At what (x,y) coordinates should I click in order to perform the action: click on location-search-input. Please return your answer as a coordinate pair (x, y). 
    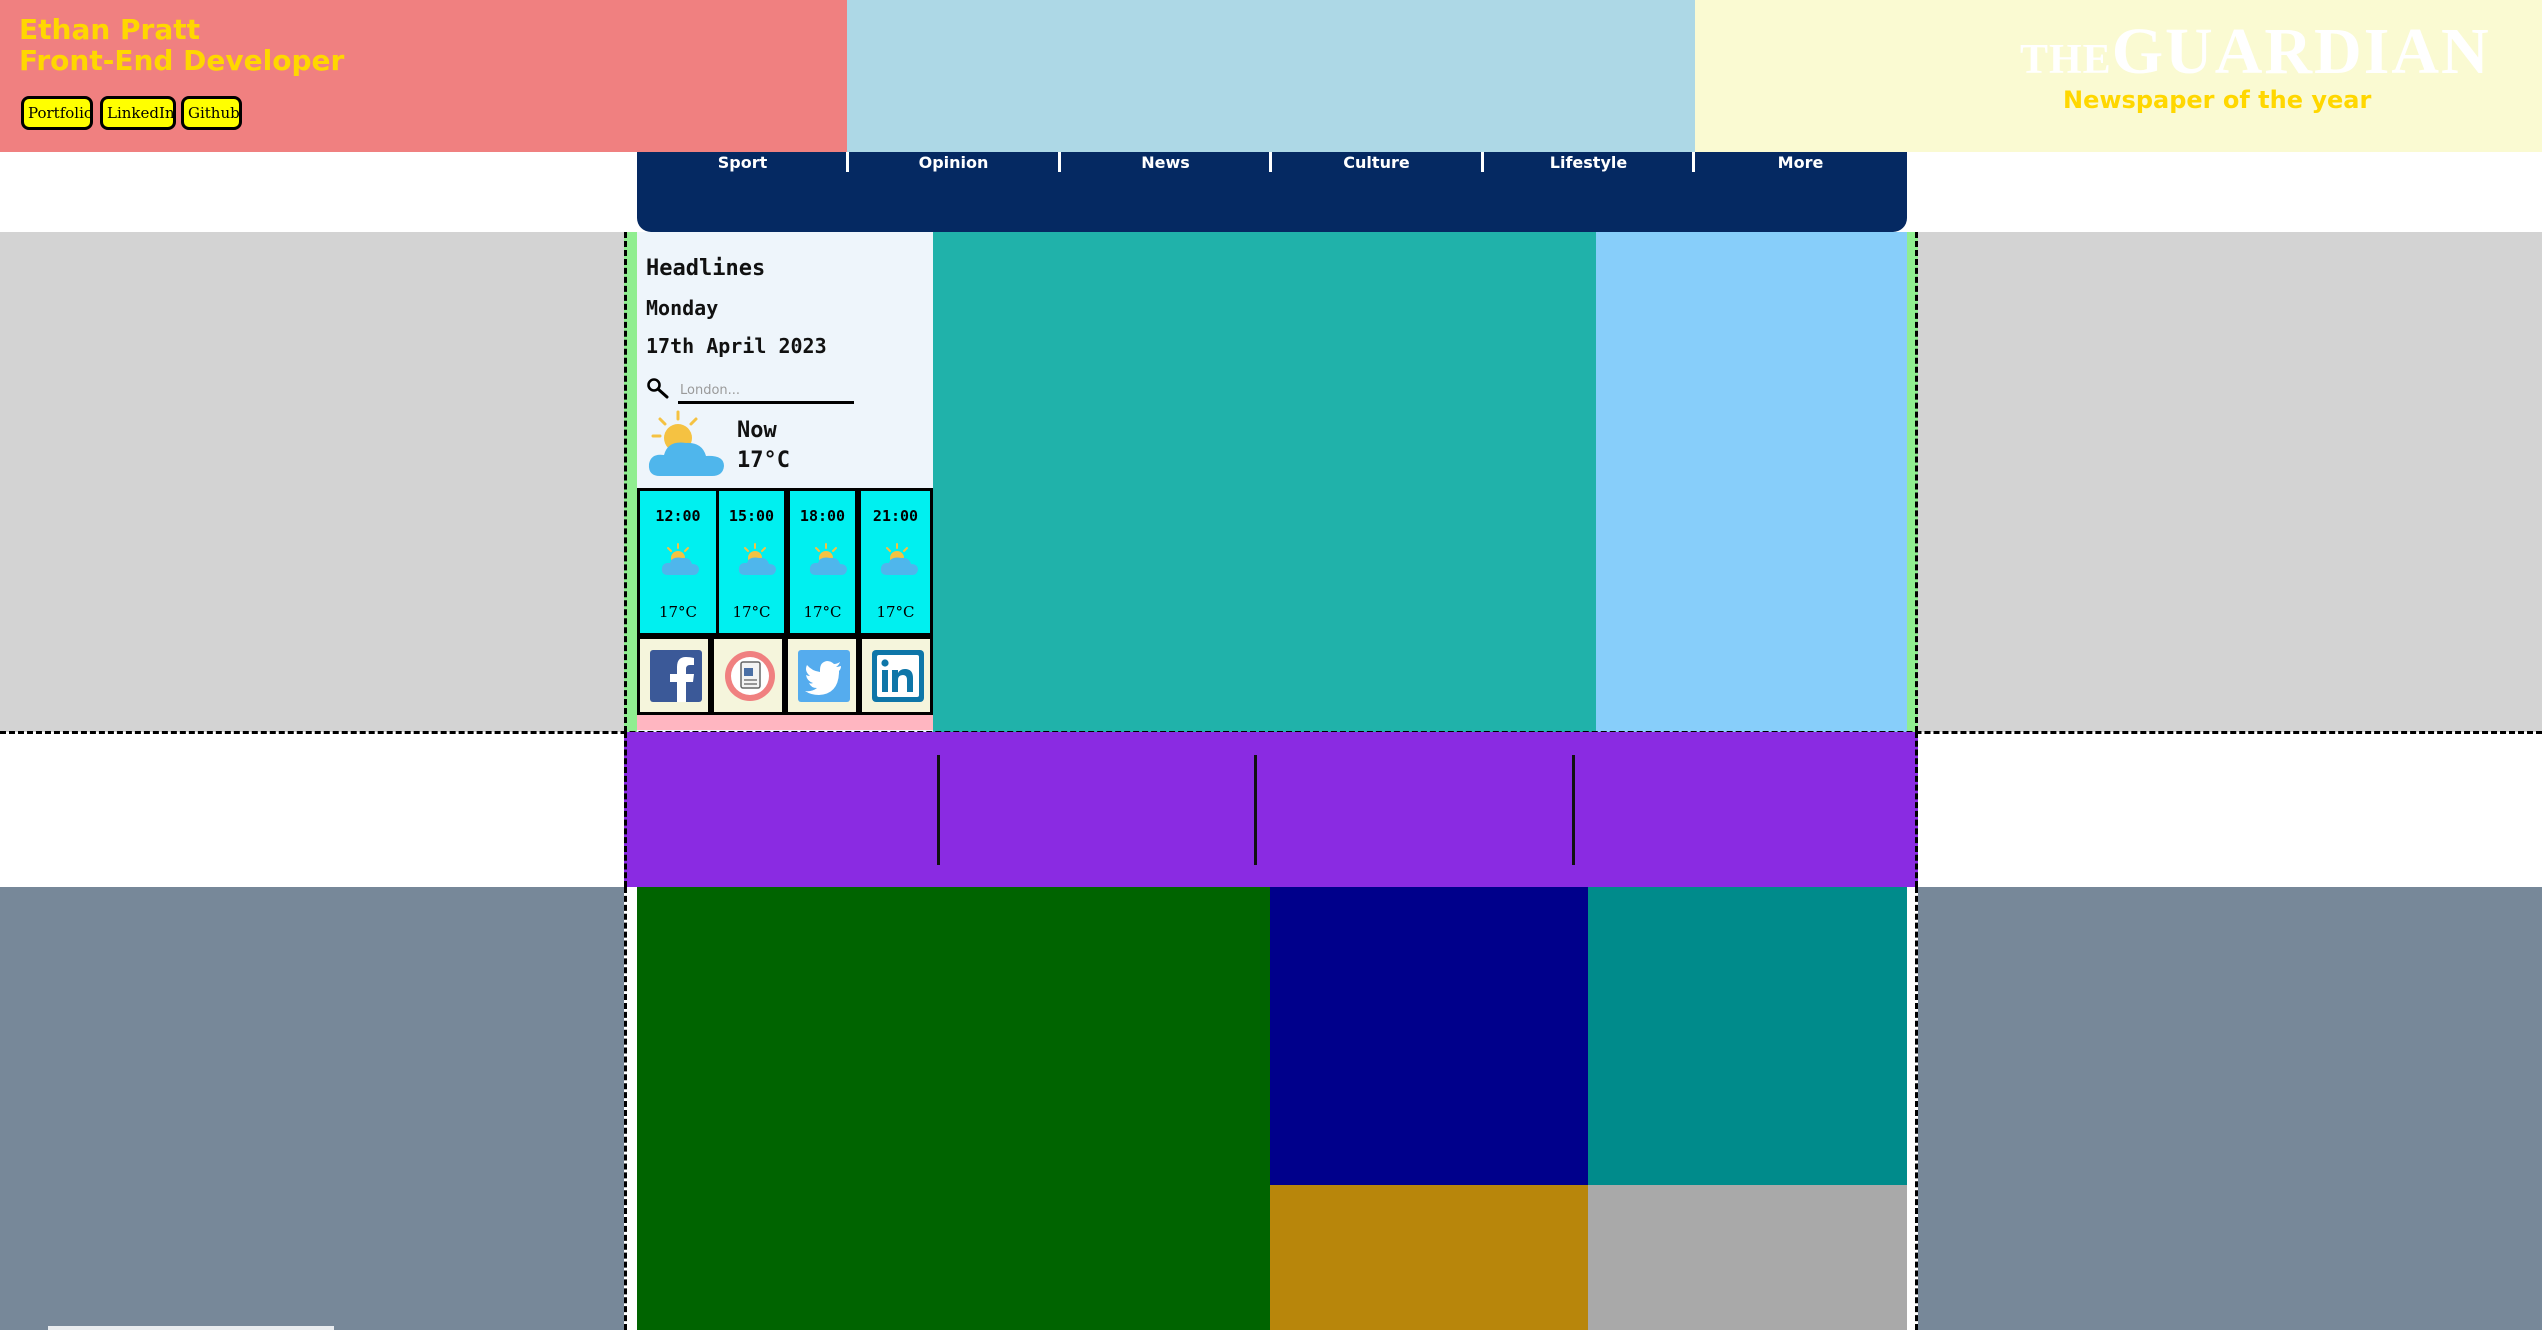
    Looking at the image, I should click on (766, 392).